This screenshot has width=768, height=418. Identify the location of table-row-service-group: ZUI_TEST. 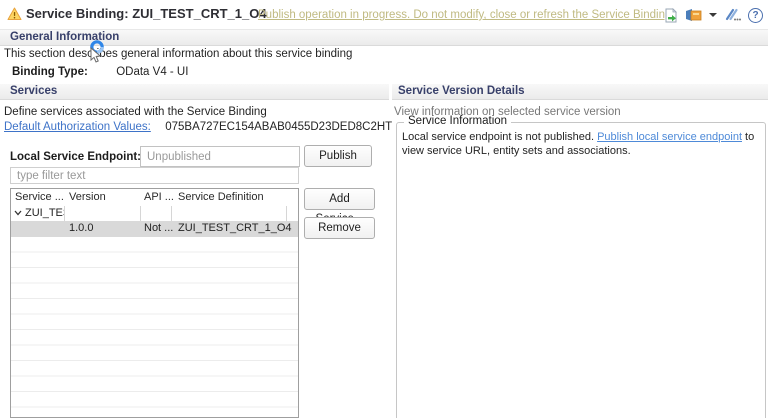
(154, 213).